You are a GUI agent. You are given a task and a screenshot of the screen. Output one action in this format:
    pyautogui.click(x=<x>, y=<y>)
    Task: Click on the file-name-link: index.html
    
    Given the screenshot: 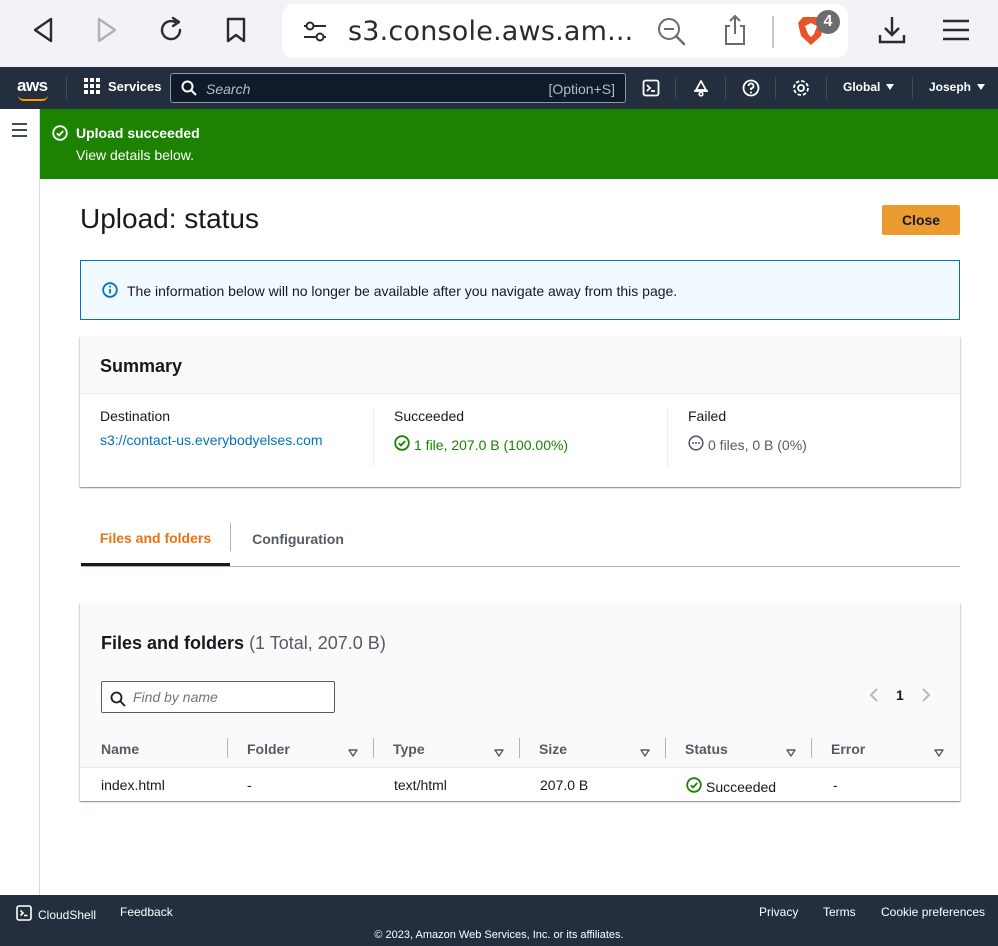 What is the action you would take?
    pyautogui.click(x=133, y=785)
    